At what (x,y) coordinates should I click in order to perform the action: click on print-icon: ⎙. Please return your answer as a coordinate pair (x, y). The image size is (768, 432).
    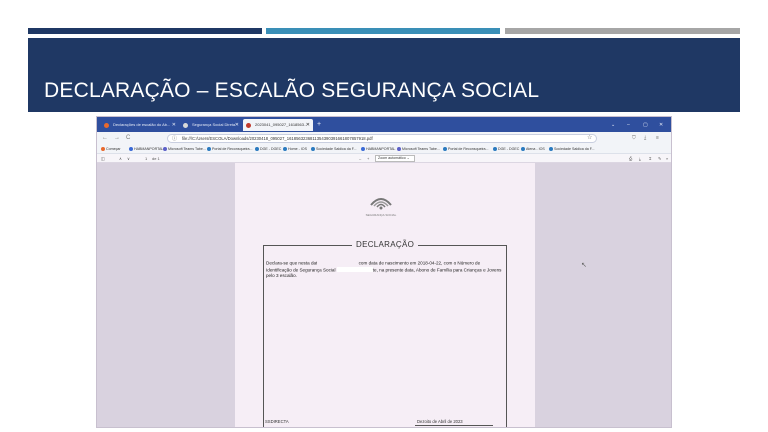
    Looking at the image, I should click on (630, 158).